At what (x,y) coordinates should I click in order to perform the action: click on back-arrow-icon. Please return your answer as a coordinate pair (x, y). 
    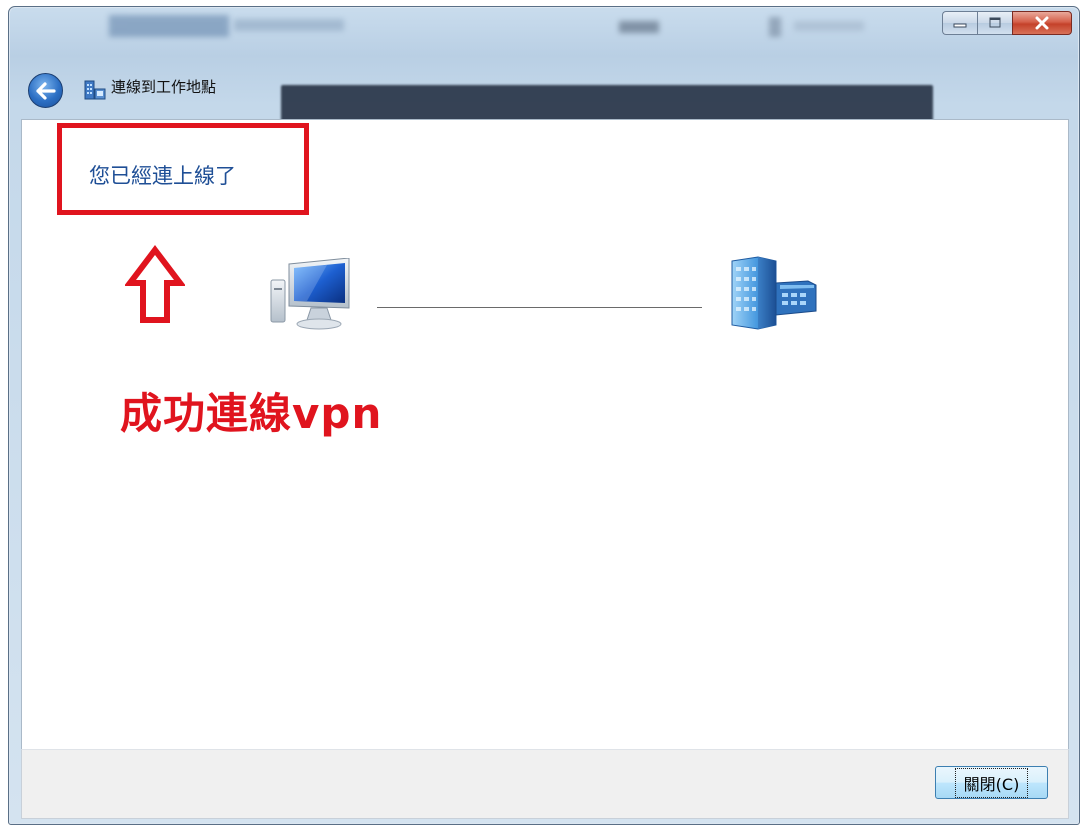
    Looking at the image, I should click on (45, 90).